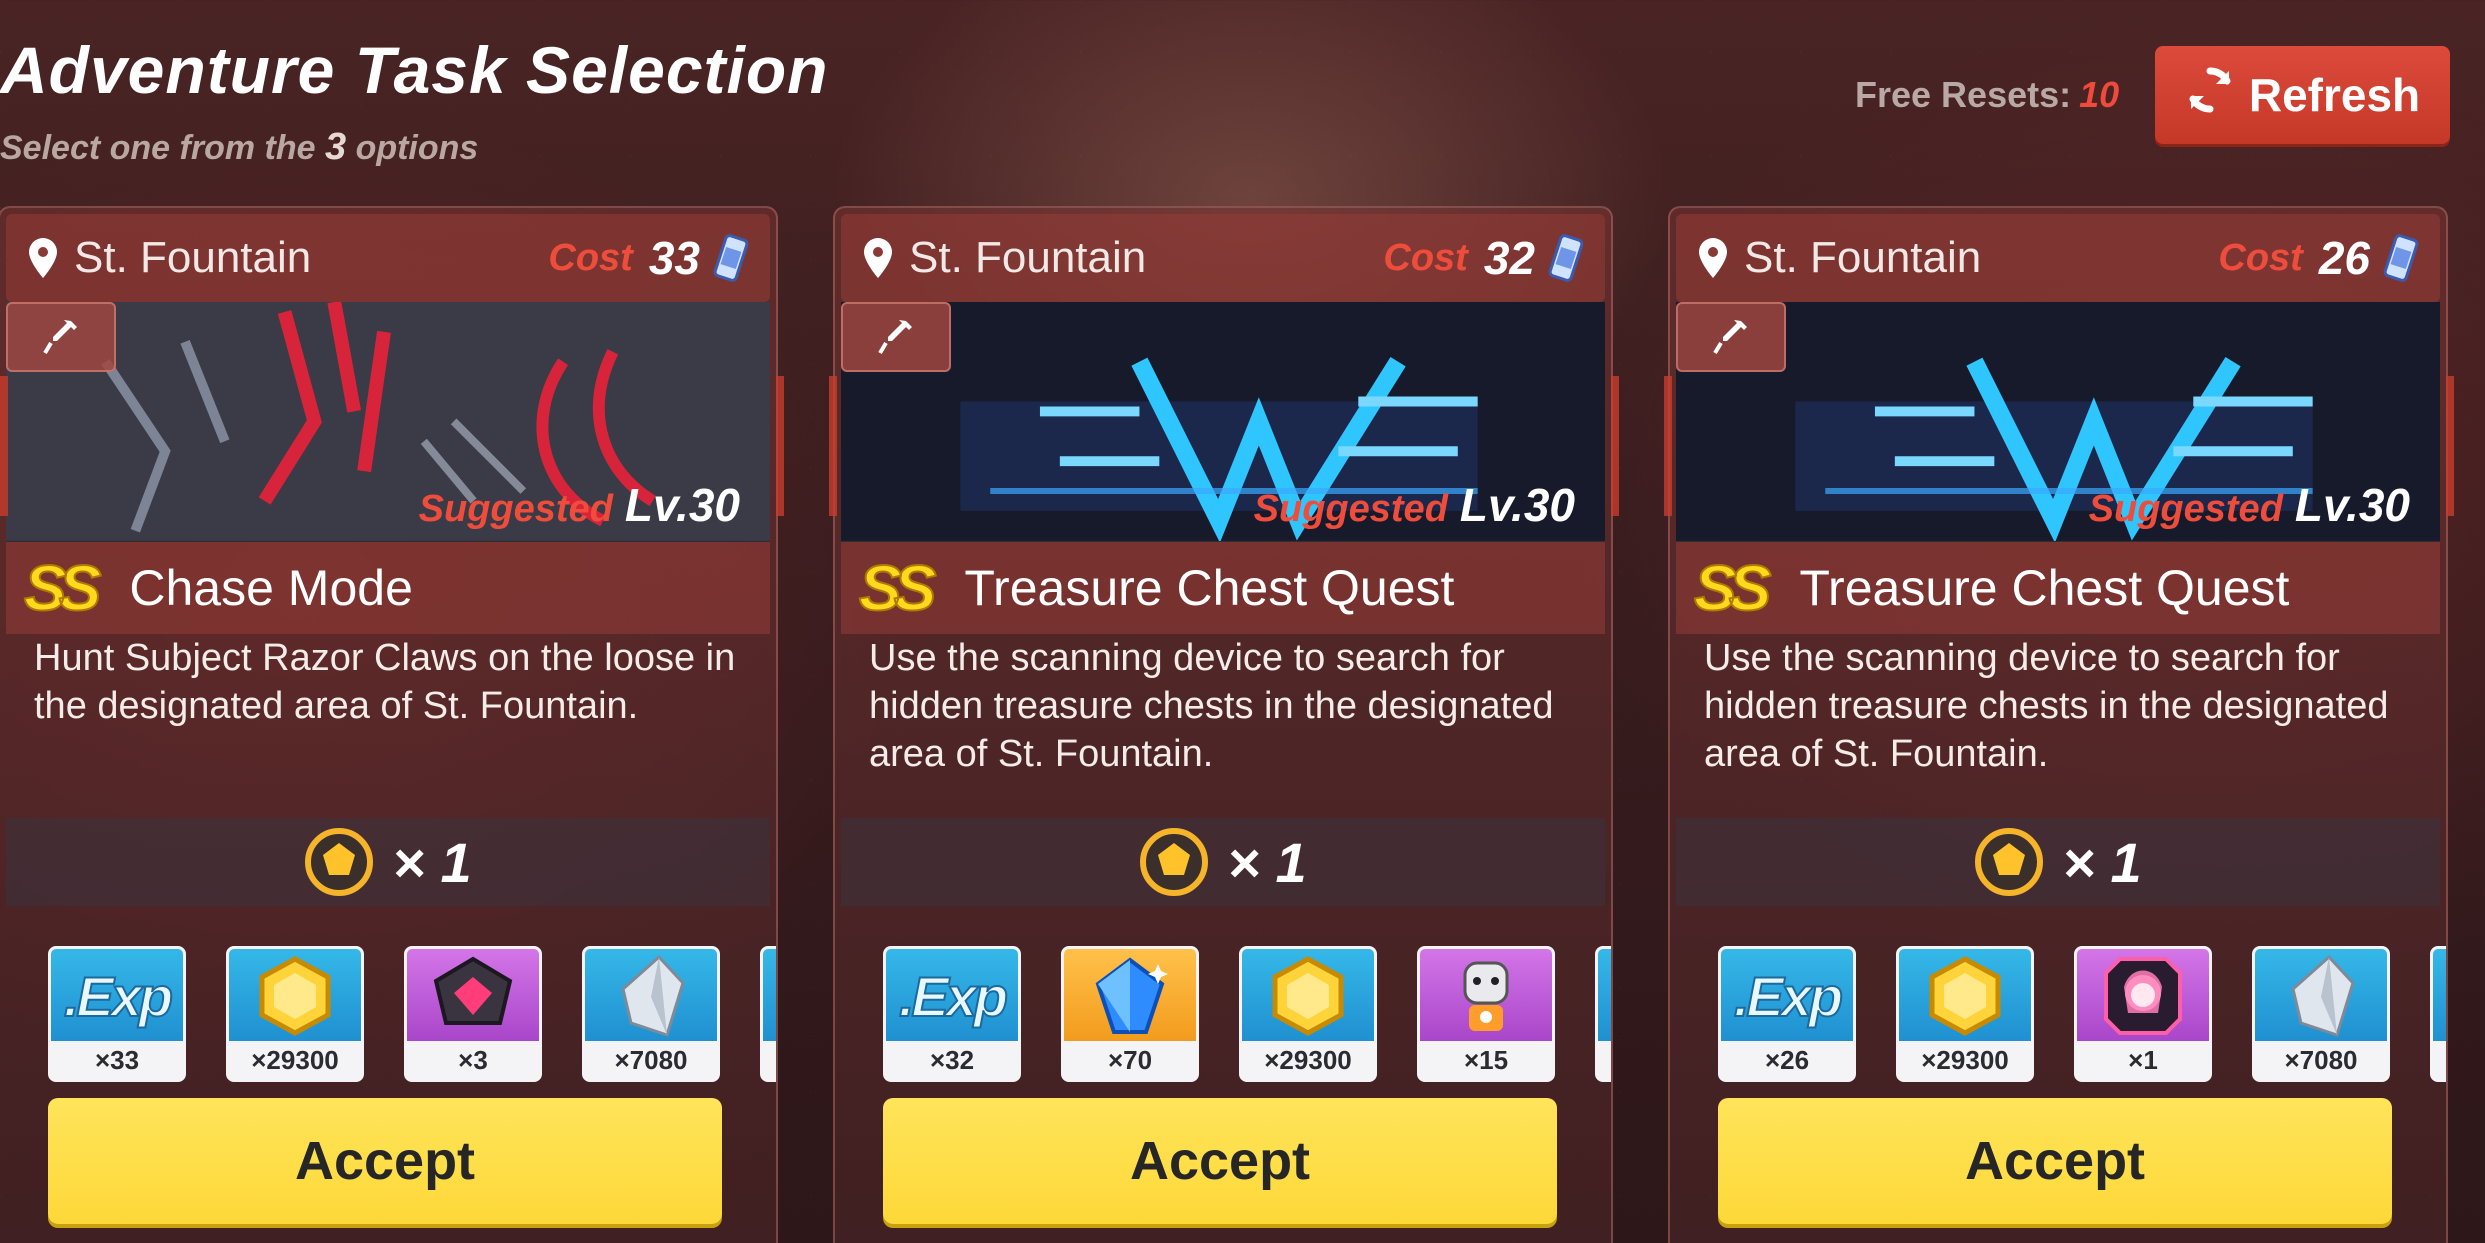  Describe the element at coordinates (417, 148) in the screenshot. I see `subtitle-suffix: options` at that location.